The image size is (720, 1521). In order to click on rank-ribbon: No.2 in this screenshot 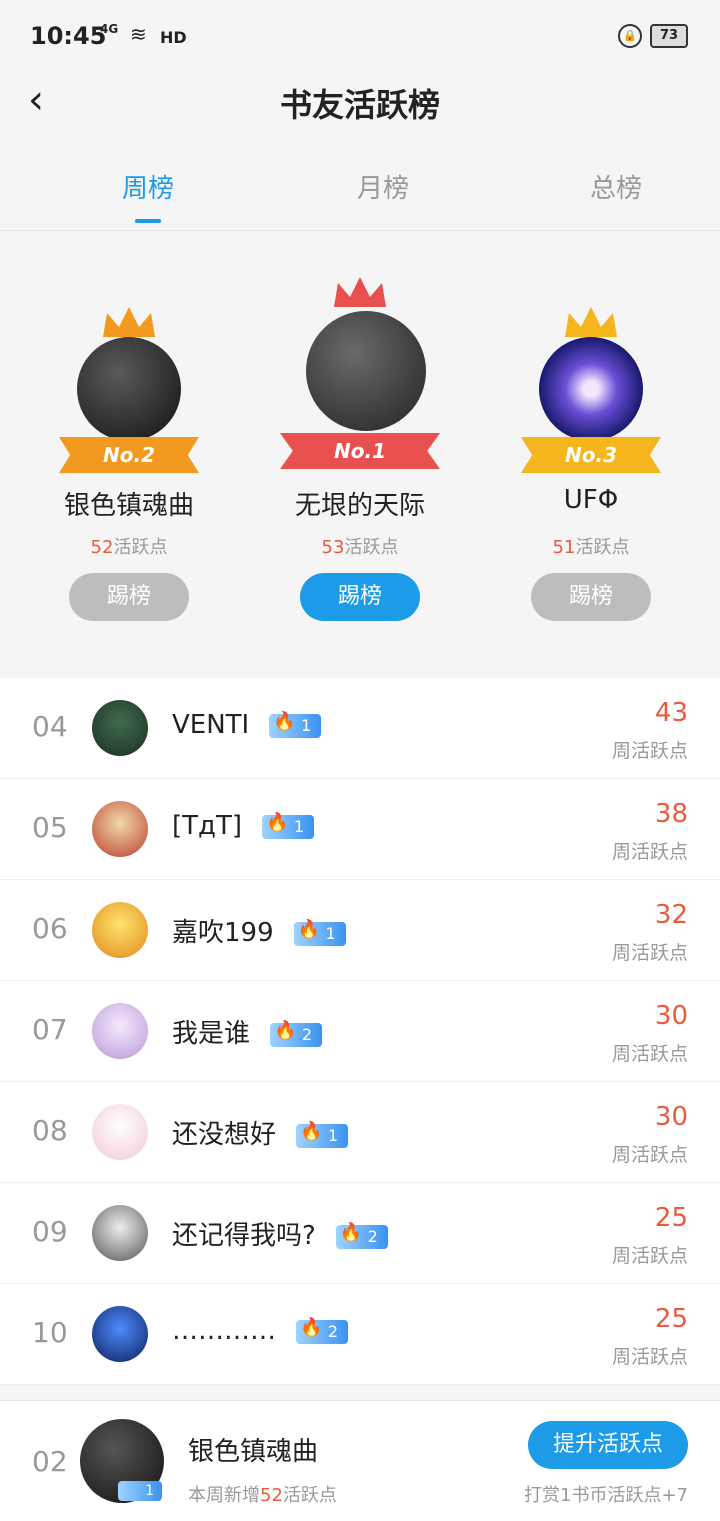, I will do `click(129, 455)`.